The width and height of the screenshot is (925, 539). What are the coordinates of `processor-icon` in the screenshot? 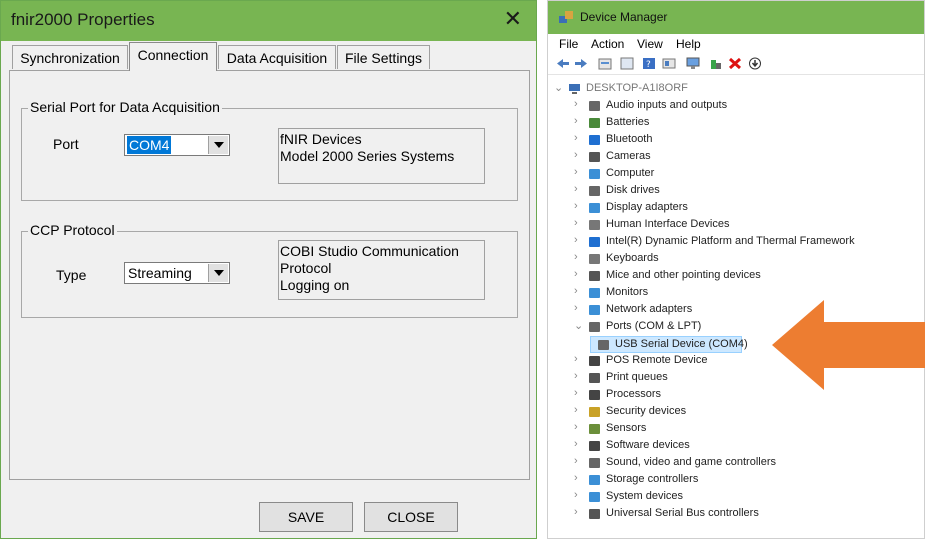 It's located at (594, 395).